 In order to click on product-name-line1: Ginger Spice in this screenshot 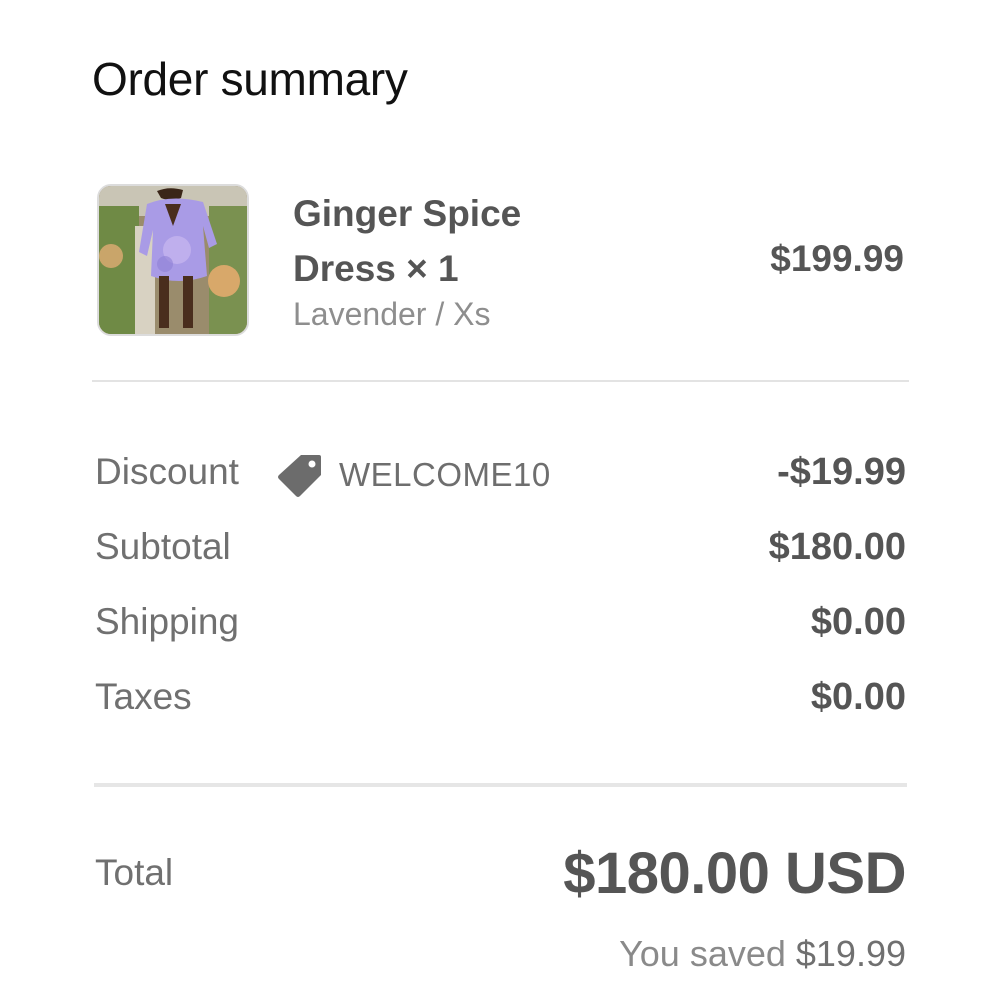, I will do `click(407, 213)`.